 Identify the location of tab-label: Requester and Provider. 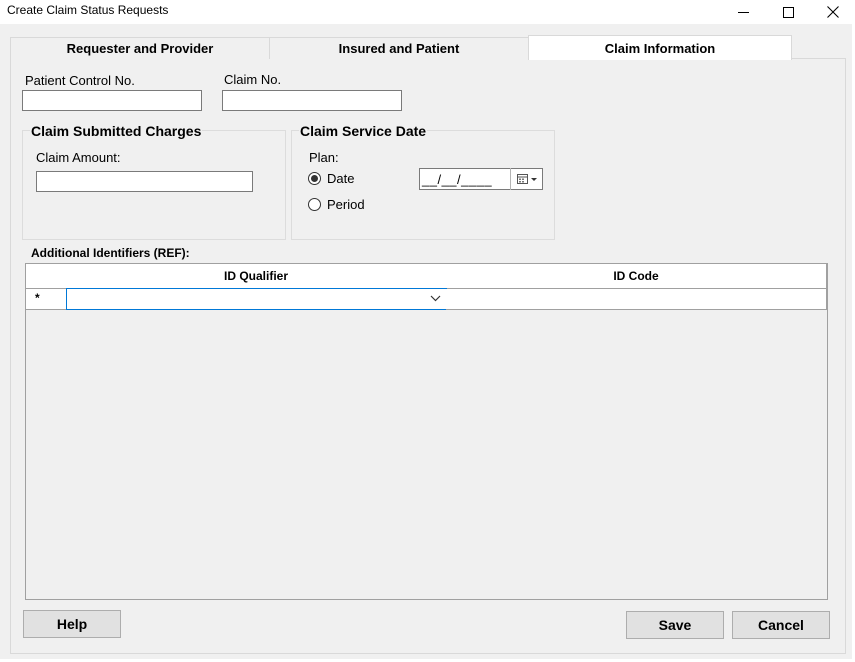
(140, 48).